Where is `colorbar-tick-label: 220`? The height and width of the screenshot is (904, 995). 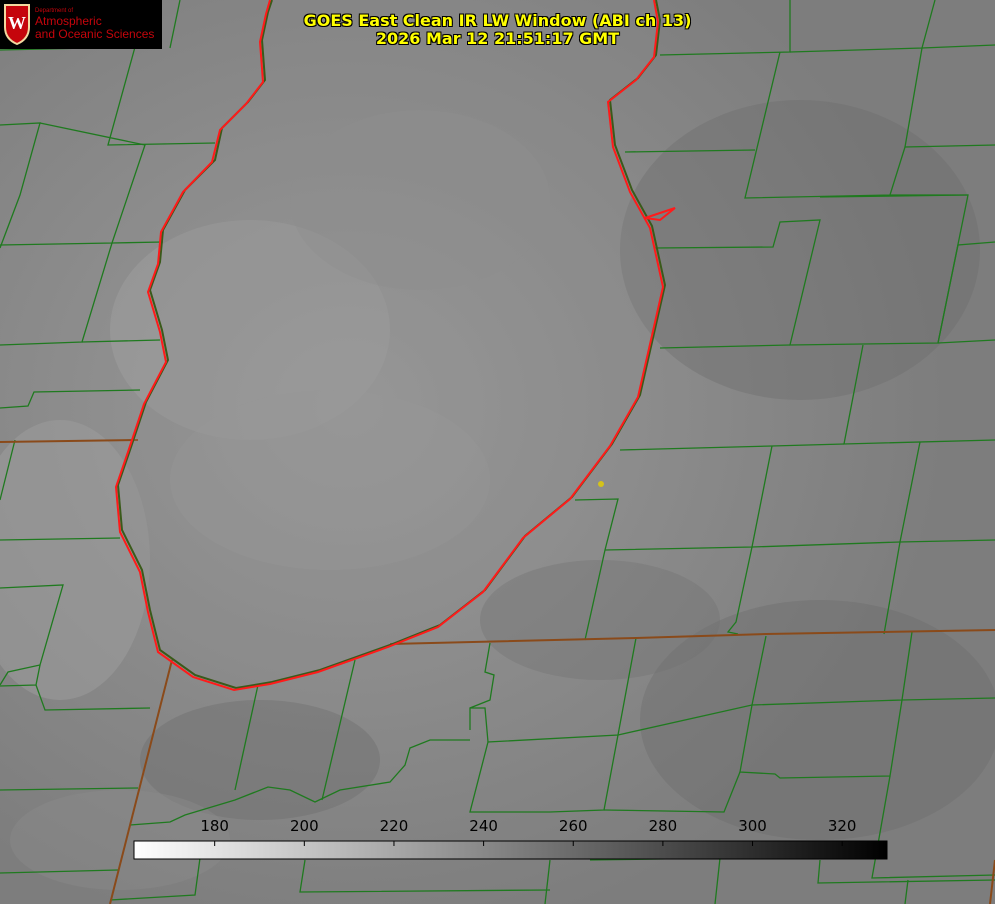
colorbar-tick-label: 220 is located at coordinates (394, 826).